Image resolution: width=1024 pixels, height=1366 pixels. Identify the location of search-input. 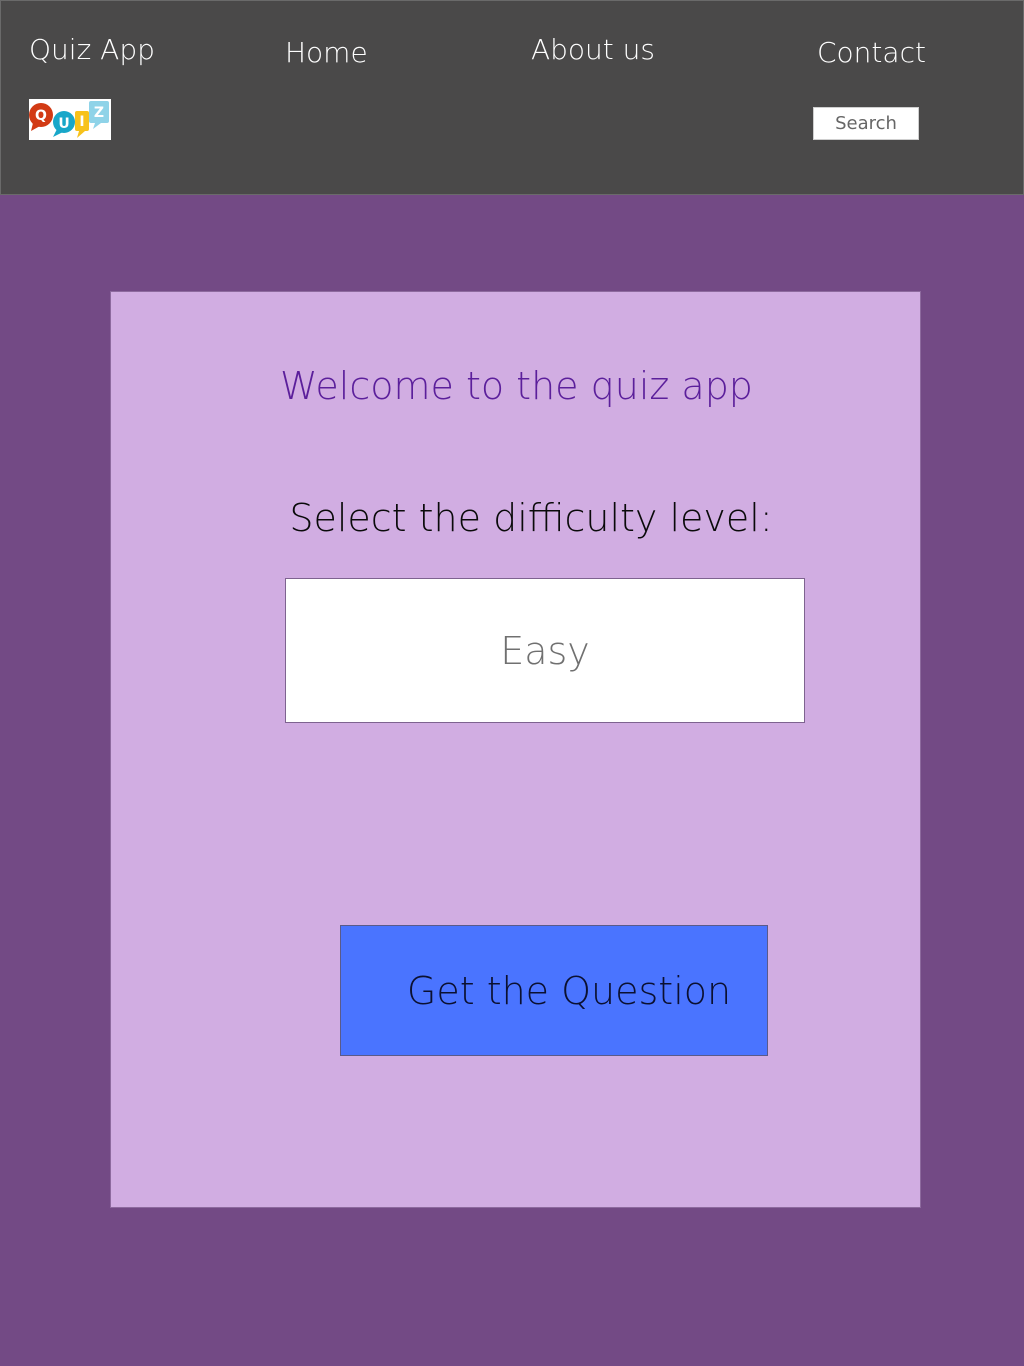
(866, 123).